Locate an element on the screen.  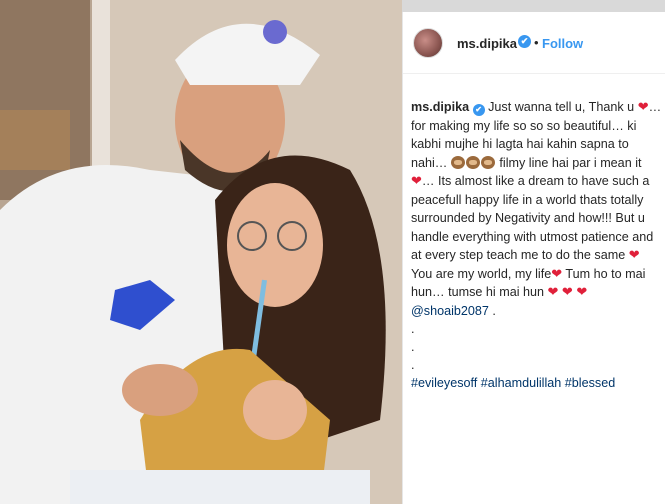
caption-text: . is located at coordinates (492, 310).